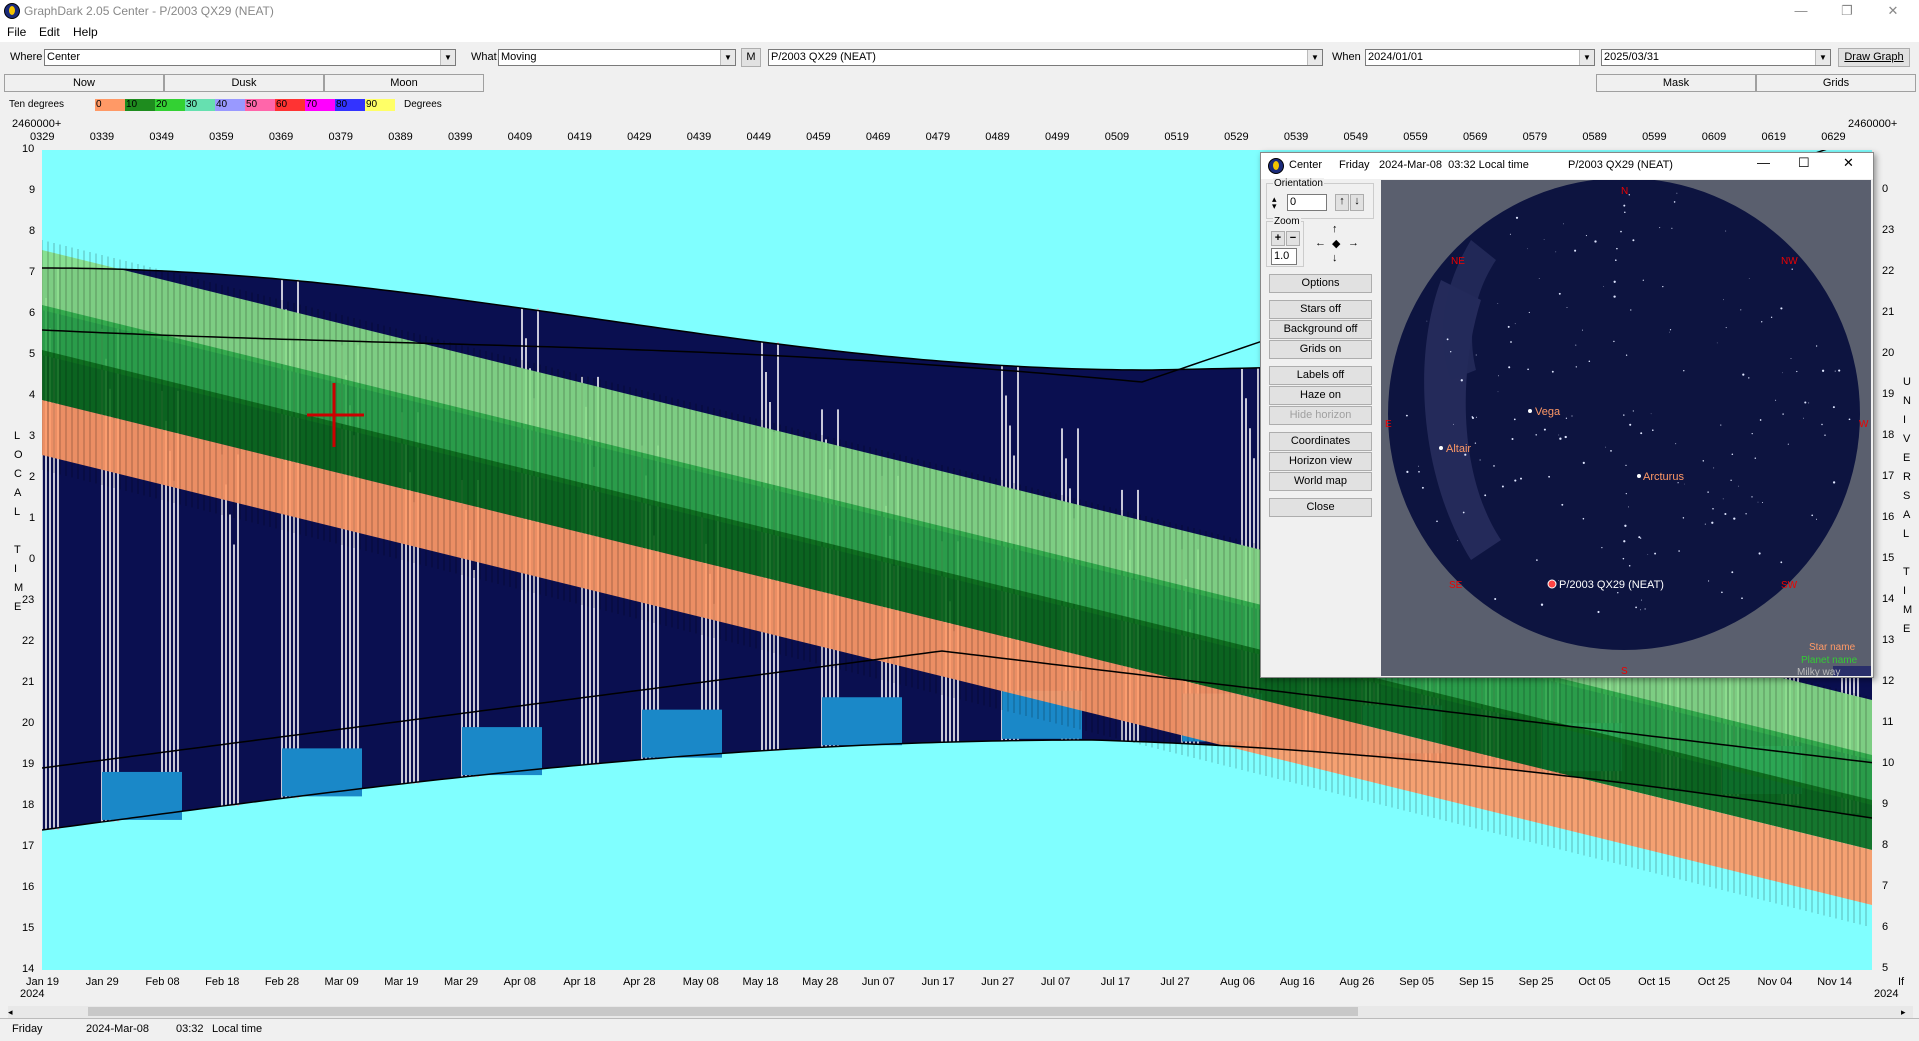  Describe the element at coordinates (1804, 163) in the screenshot. I see `sky-maximize-button: ☐` at that location.